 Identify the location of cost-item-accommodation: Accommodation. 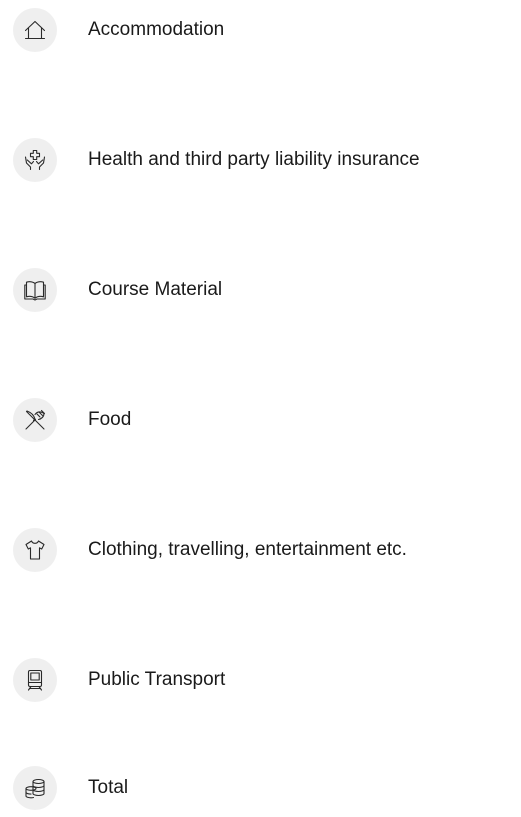
(265, 30).